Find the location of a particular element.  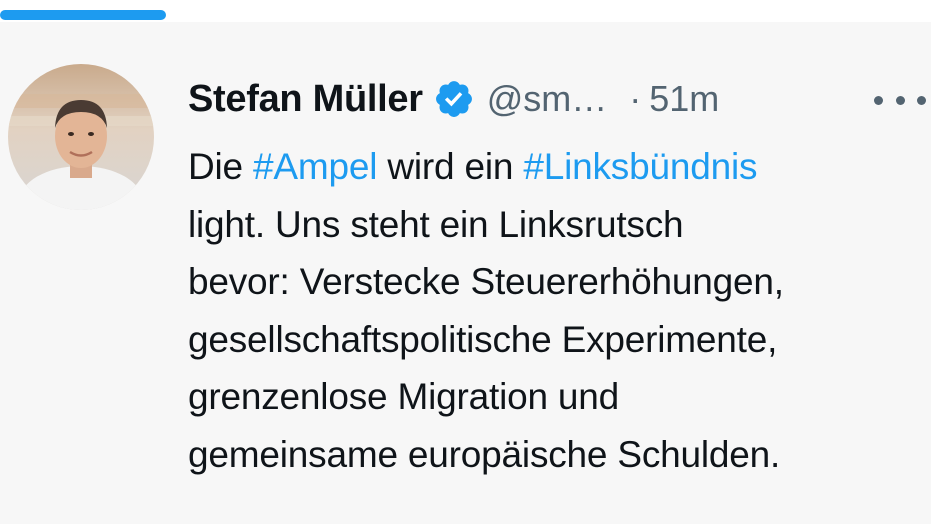

timestamp: 51m is located at coordinates (684, 99).